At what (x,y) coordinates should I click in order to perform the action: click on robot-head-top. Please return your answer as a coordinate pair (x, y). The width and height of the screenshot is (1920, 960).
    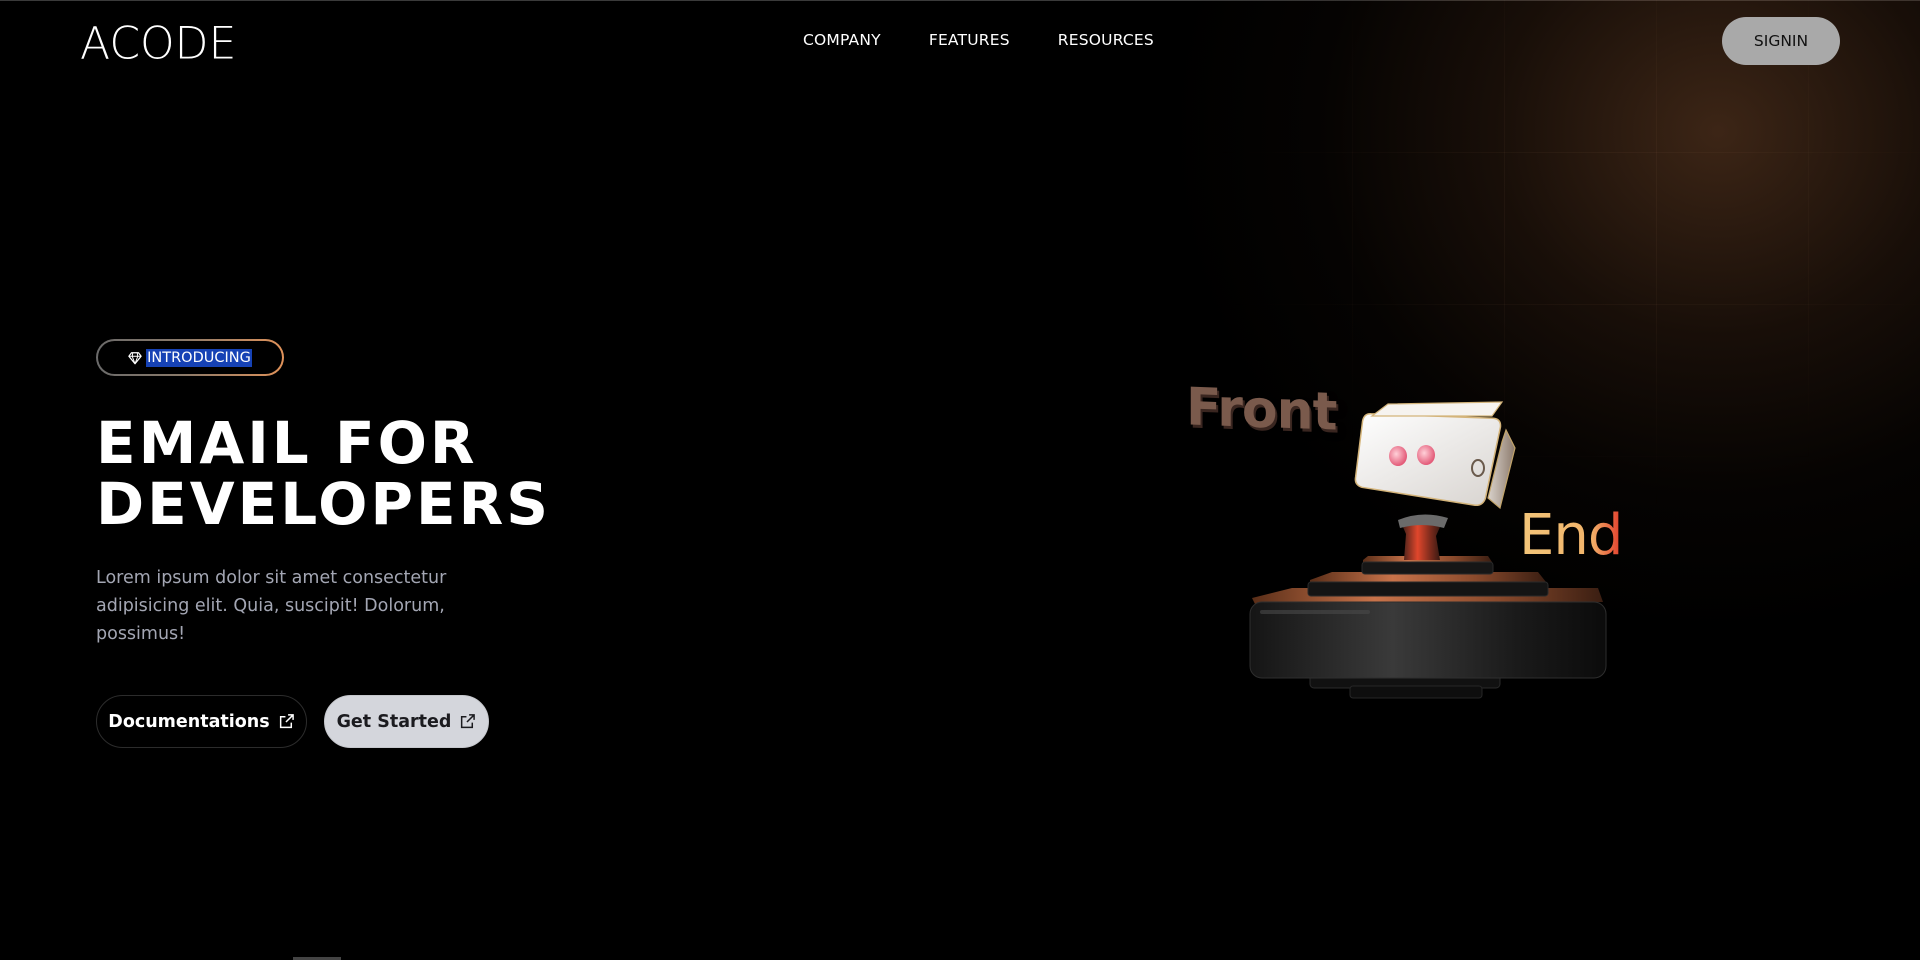
    Looking at the image, I should click on (1437, 409).